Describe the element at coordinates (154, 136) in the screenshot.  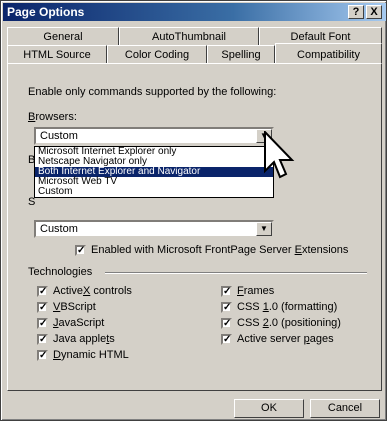
I see `browsers-combo: Custom ▼` at that location.